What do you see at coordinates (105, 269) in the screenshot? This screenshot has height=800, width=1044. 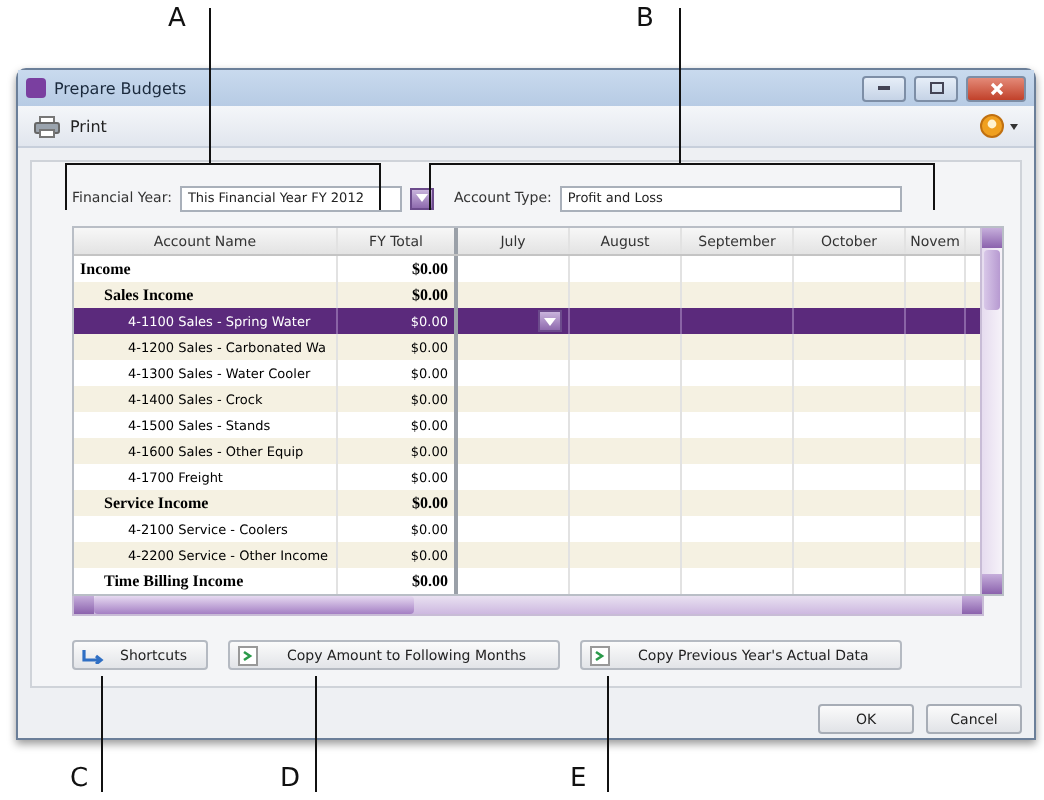 I see `account-name: Income` at bounding box center [105, 269].